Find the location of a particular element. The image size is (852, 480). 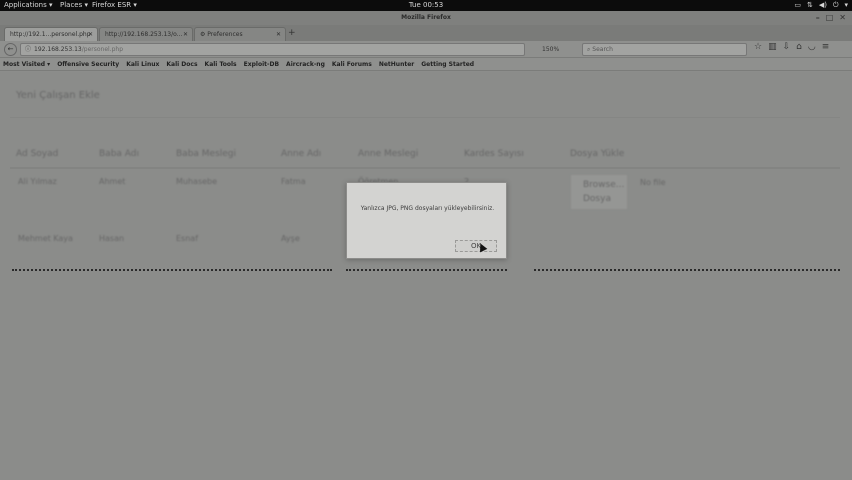

power-icon: ⏻ is located at coordinates (835, 5).